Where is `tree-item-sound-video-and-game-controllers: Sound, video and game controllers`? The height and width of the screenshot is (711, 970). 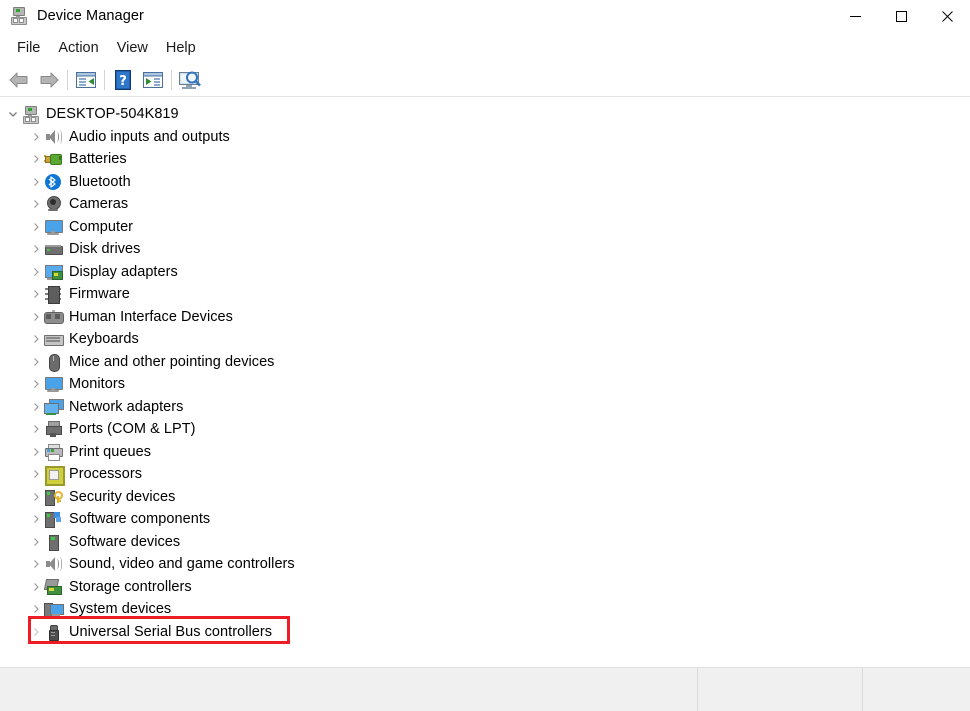 tree-item-sound-video-and-game-controllers: Sound, video and game controllers is located at coordinates (485, 564).